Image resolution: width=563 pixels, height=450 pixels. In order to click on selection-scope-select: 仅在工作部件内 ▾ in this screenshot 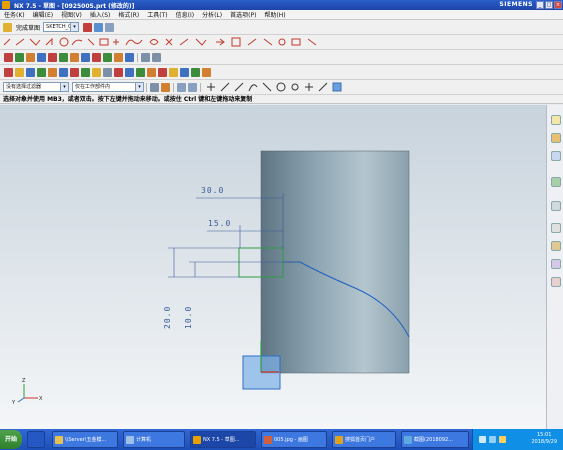, I will do `click(108, 87)`.